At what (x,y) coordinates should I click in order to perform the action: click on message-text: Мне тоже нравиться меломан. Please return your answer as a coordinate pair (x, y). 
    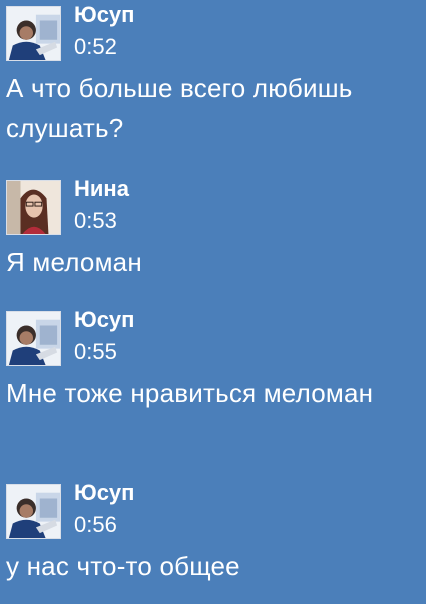
    Looking at the image, I should click on (190, 393).